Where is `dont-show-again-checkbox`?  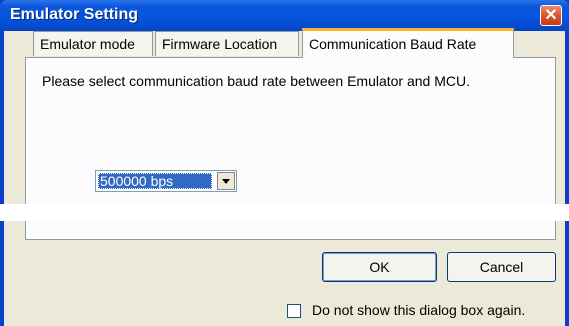 dont-show-again-checkbox is located at coordinates (294, 311).